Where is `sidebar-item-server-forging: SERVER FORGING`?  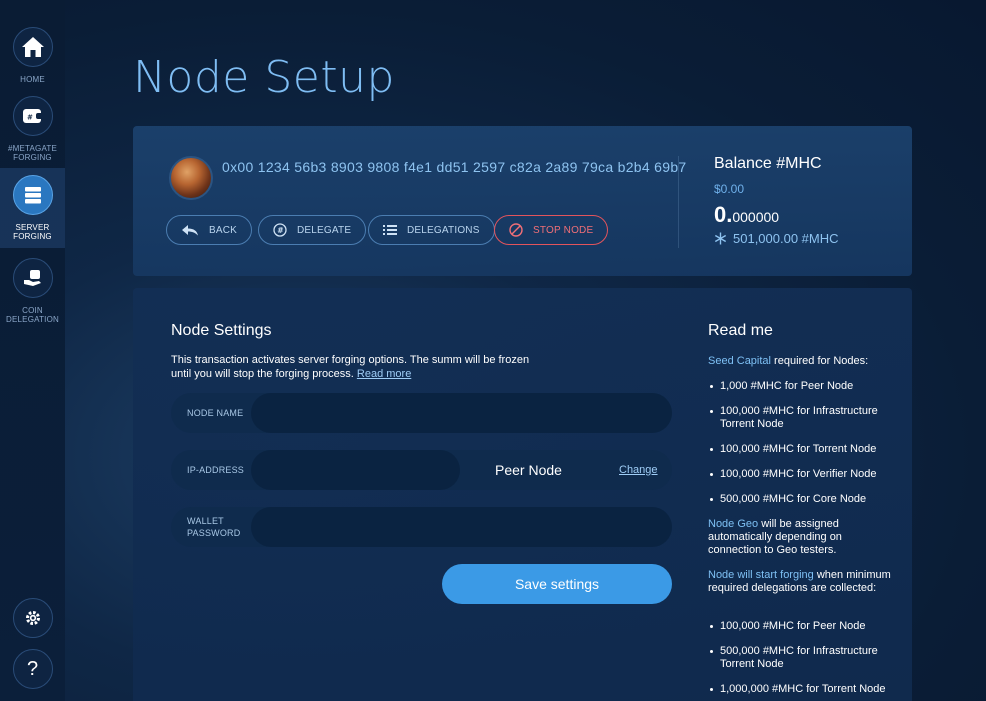
sidebar-item-server-forging: SERVER FORGING is located at coordinates (32, 208).